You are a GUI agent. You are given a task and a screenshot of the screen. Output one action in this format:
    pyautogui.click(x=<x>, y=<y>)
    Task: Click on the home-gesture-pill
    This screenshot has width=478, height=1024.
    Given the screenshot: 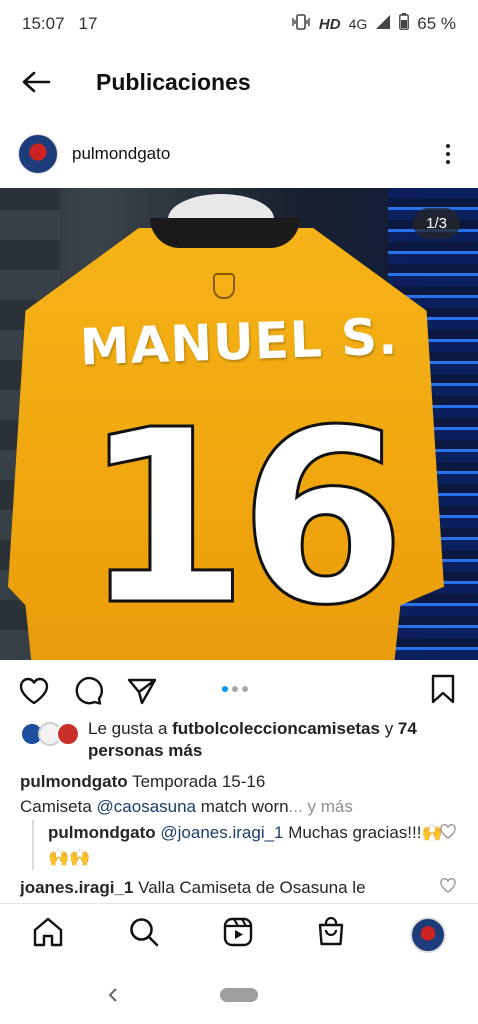 What is the action you would take?
    pyautogui.click(x=239, y=994)
    